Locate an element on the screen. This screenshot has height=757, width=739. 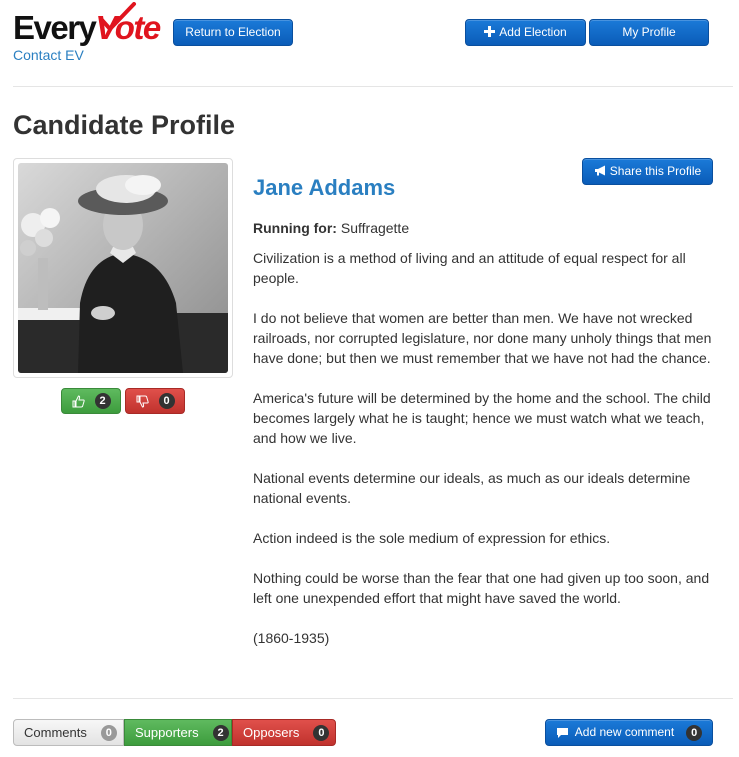
tab-supporters: Supporters 2 is located at coordinates (178, 732).